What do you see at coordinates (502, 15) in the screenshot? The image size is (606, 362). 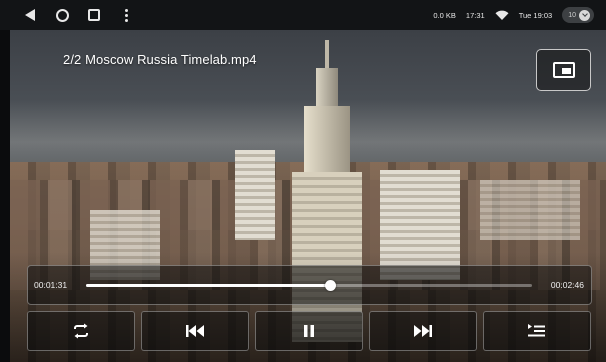 I see `wifi-icon` at bounding box center [502, 15].